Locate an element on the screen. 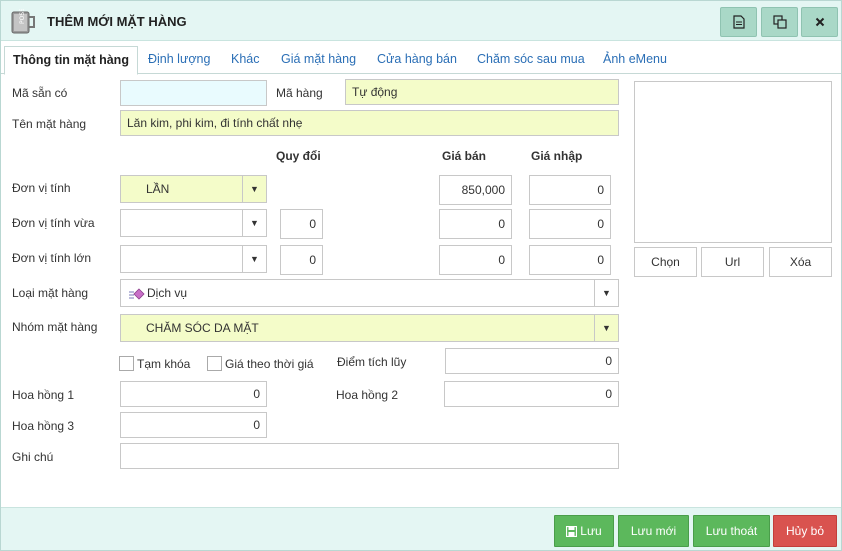 Image resolution: width=842 pixels, height=551 pixels. save-label: Lưu is located at coordinates (591, 531).